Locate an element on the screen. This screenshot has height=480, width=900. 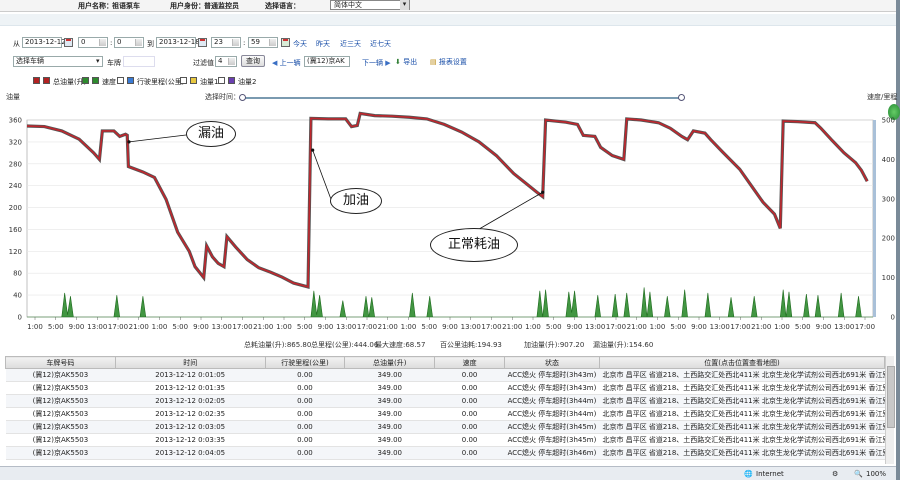
yesterday-link: 昨天 is located at coordinates (323, 44).